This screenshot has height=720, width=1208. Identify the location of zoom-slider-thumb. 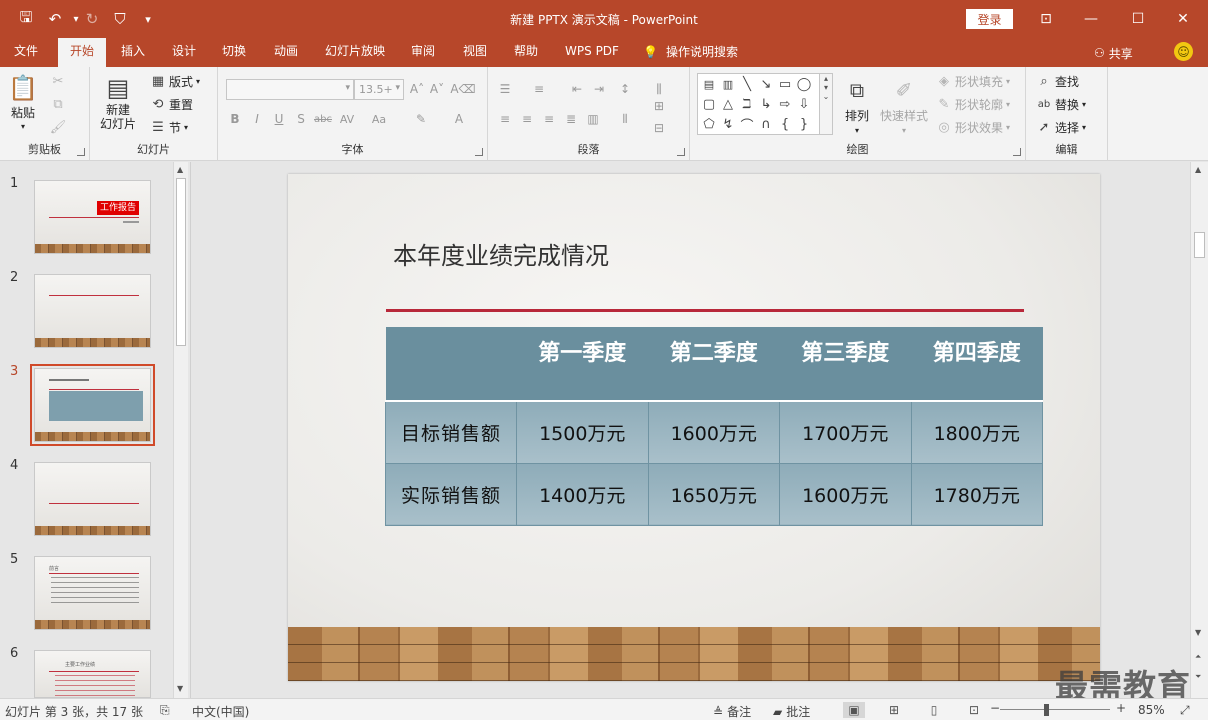
(1046, 710).